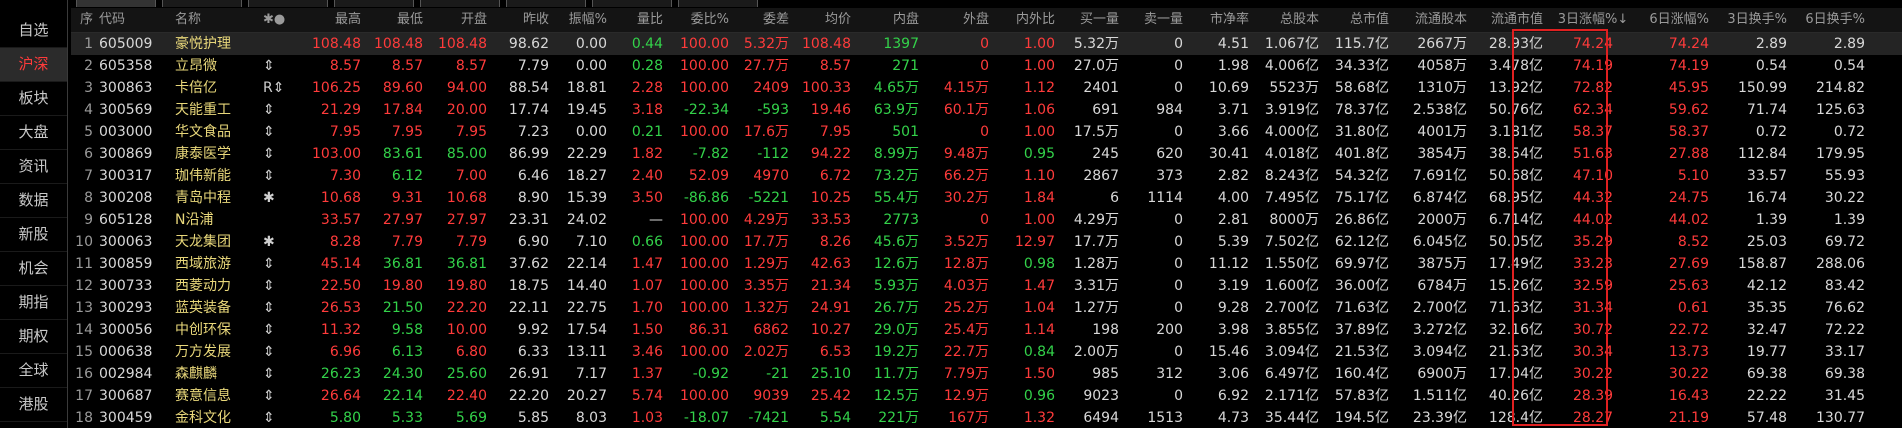 This screenshot has width=1902, height=428. Describe the element at coordinates (1361, 330) in the screenshot. I see `row-total-value: 37.89亿` at that location.